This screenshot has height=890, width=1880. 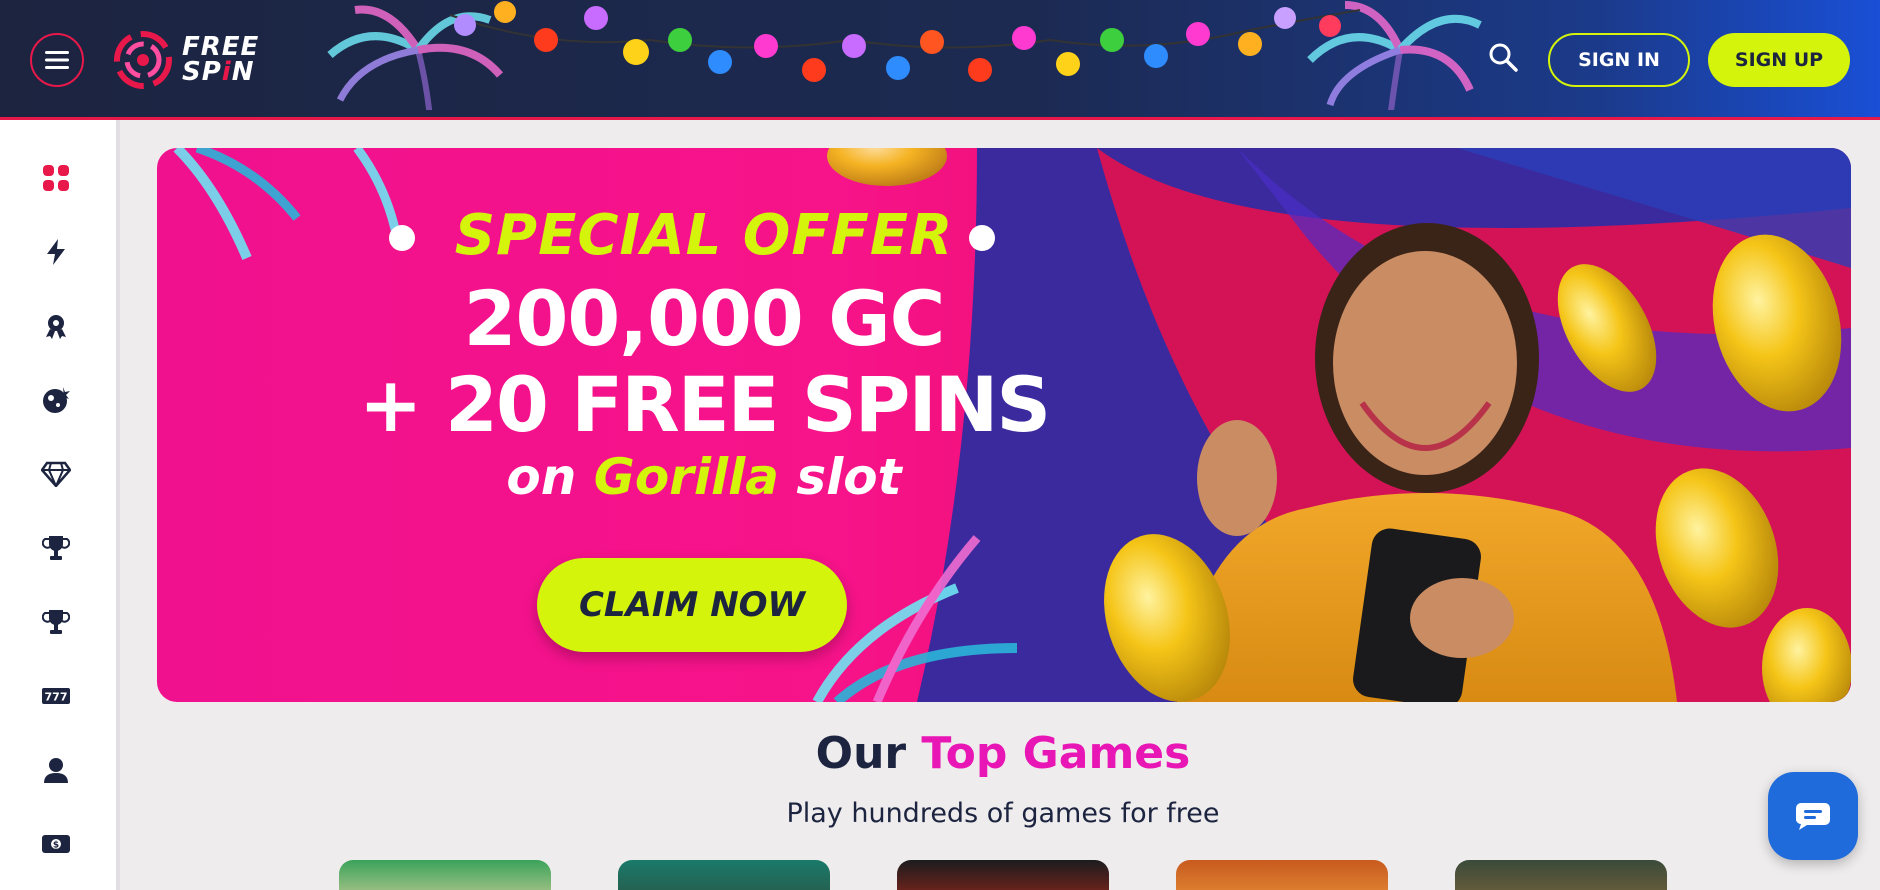 I want to click on award-ribbon-icon, so click(x=56, y=327).